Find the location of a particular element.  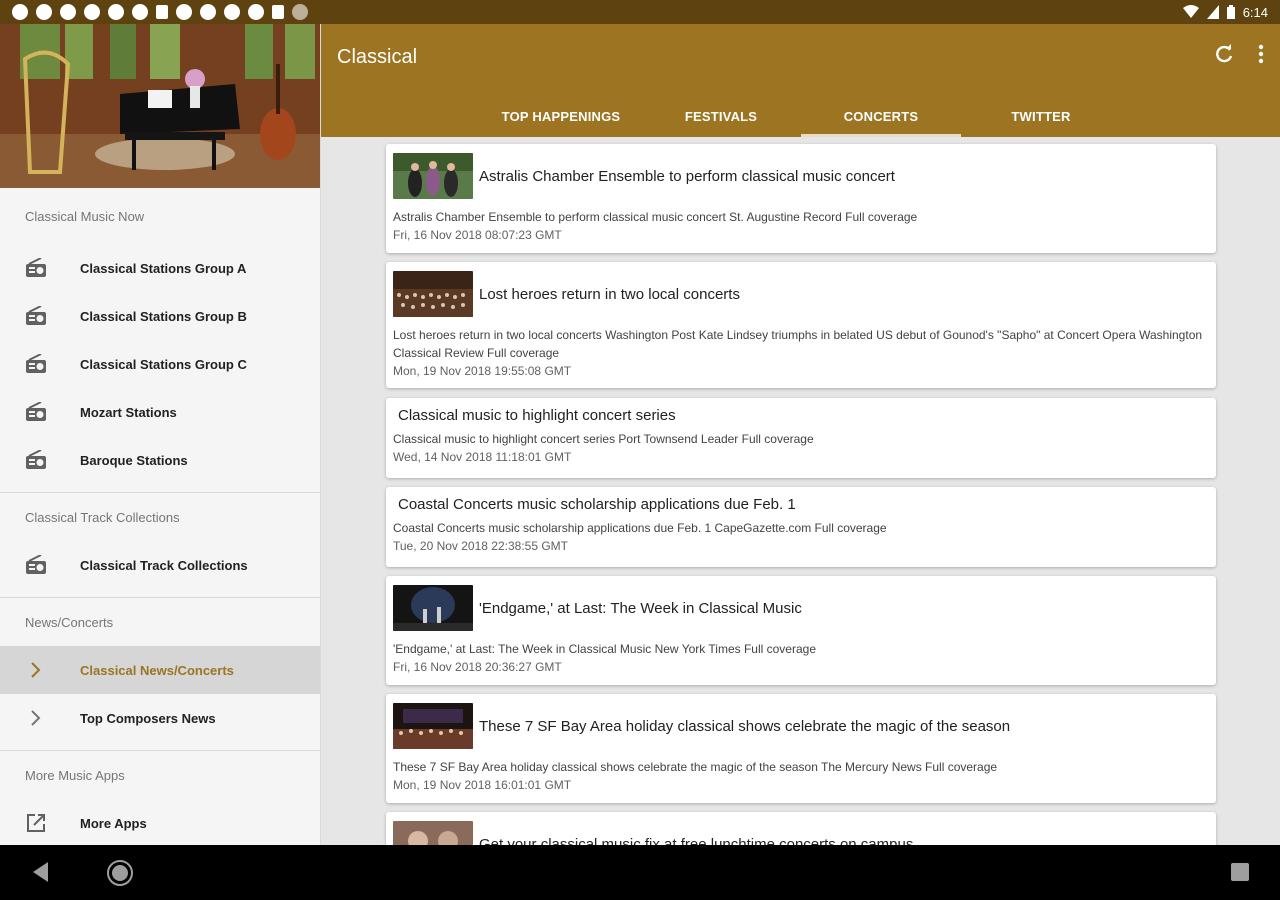

open-external-icon is located at coordinates (36, 823).